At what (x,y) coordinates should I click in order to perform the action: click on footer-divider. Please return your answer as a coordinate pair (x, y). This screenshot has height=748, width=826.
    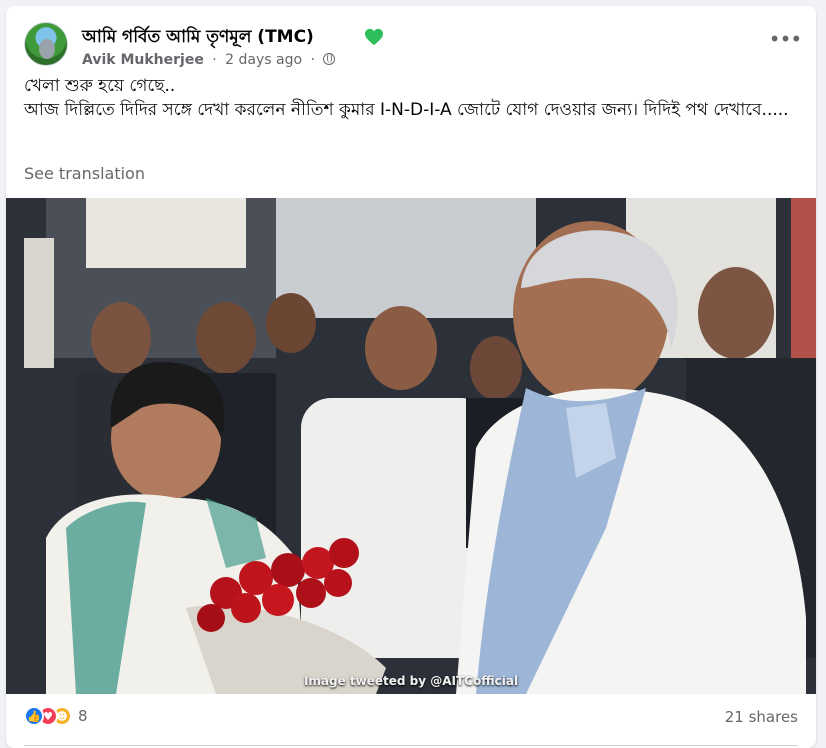
    Looking at the image, I should click on (411, 745).